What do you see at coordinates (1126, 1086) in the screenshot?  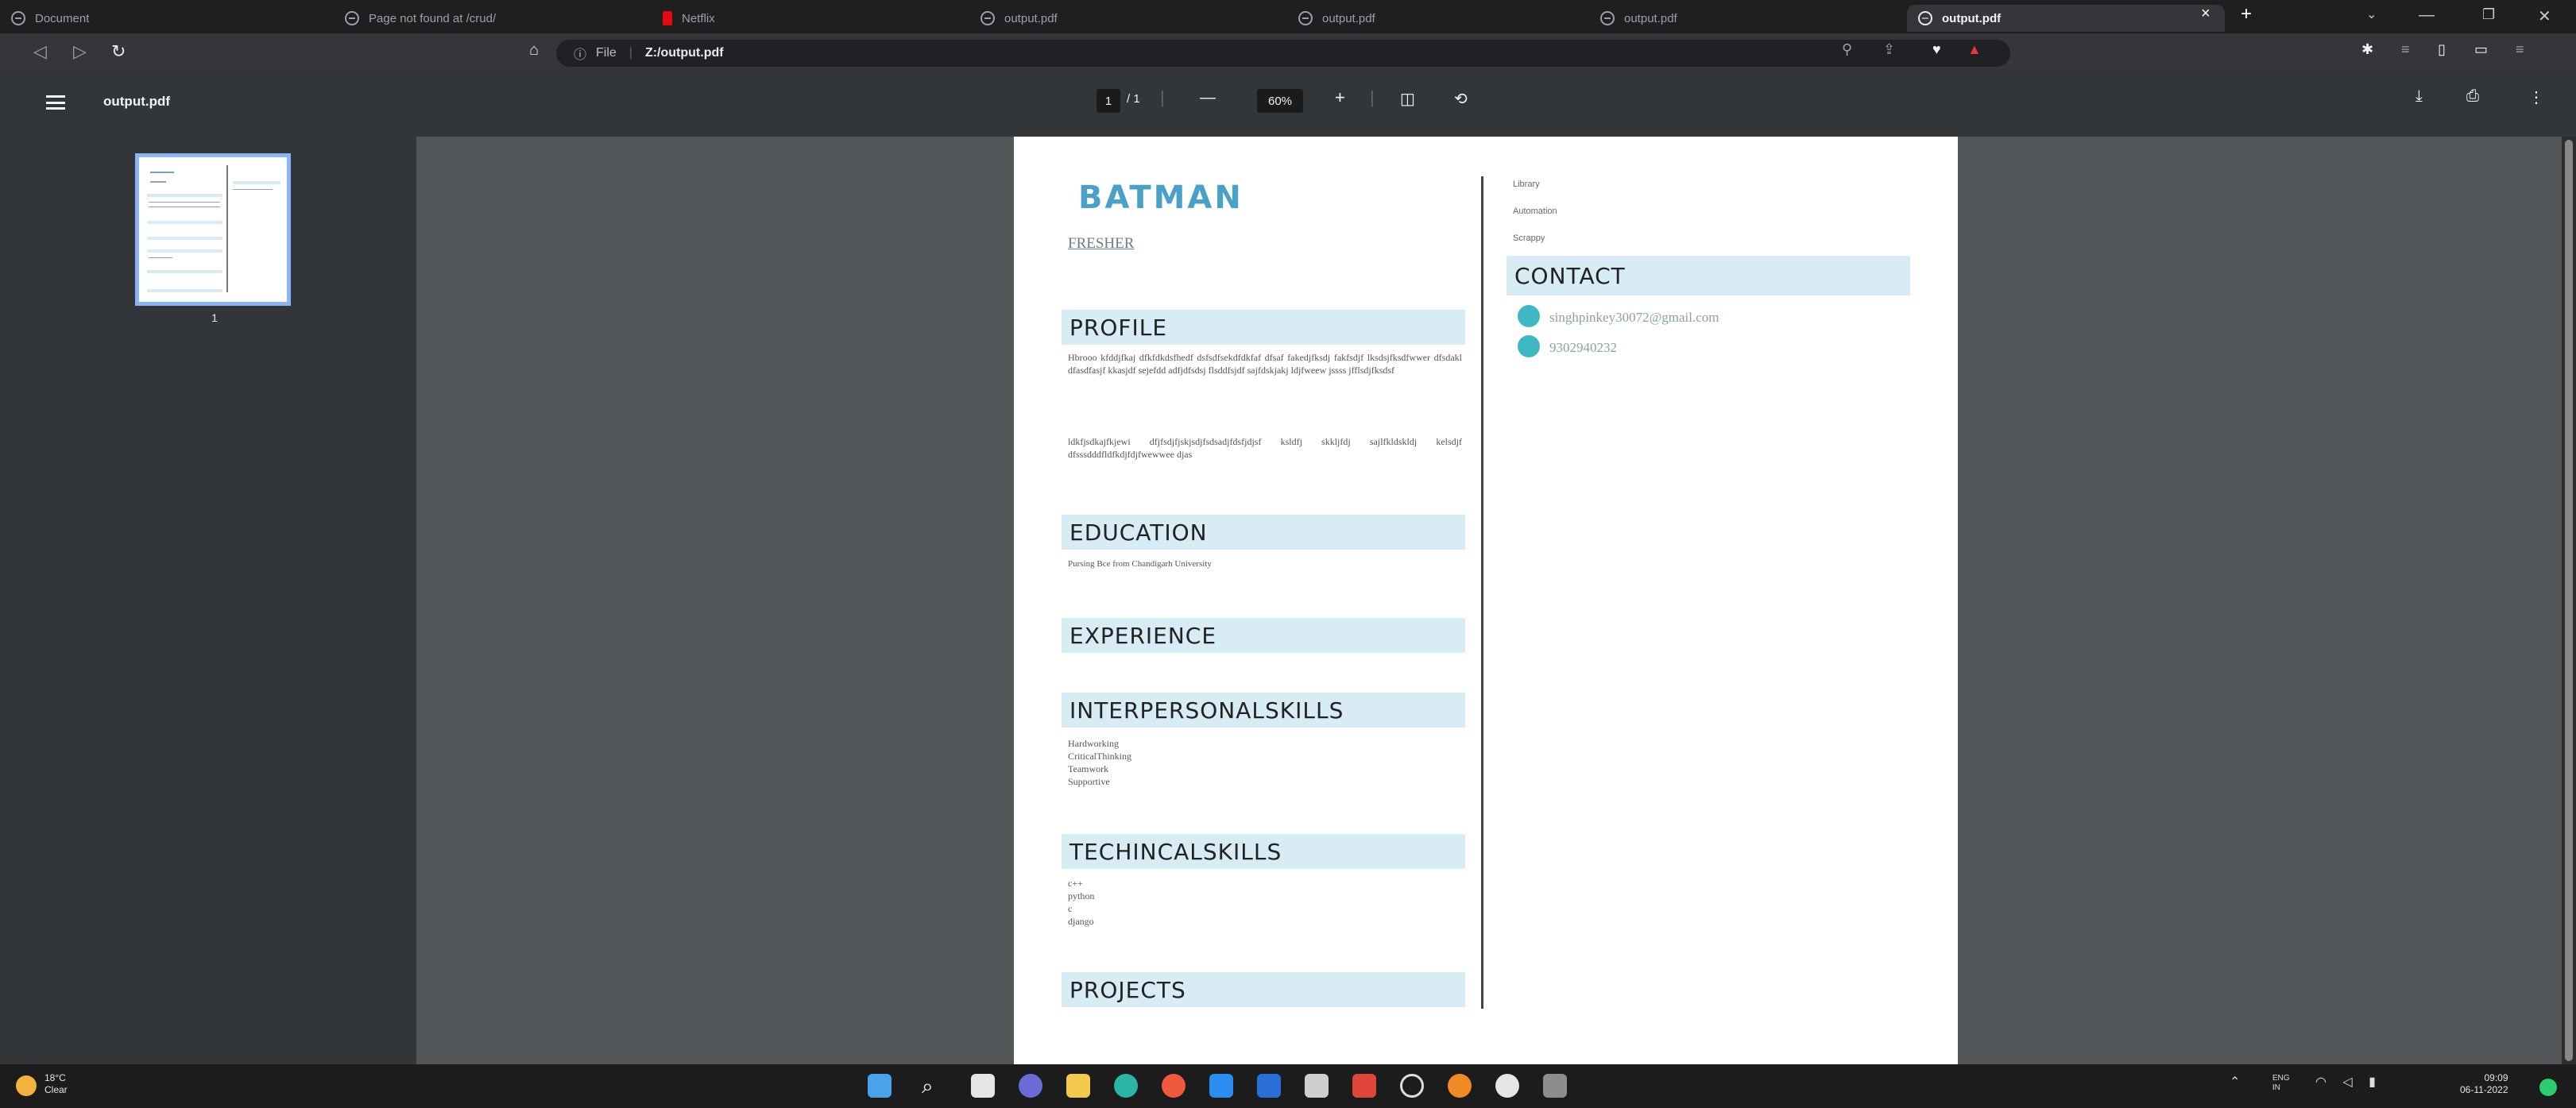 I see `edge-icon` at bounding box center [1126, 1086].